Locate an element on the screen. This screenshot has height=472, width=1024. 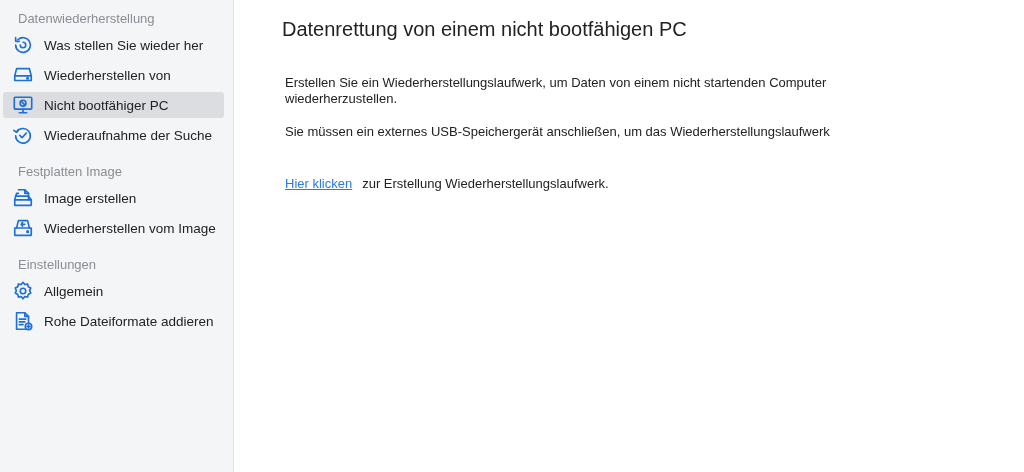
sidebar-item: Was stellen Sie wieder her is located at coordinates (113, 45).